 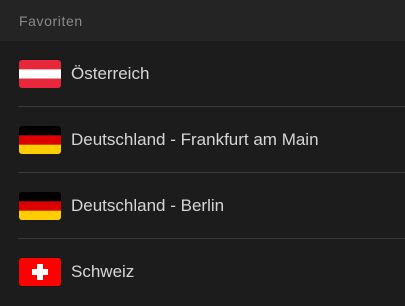 I want to click on switzerland-flag-icon, so click(x=40, y=272).